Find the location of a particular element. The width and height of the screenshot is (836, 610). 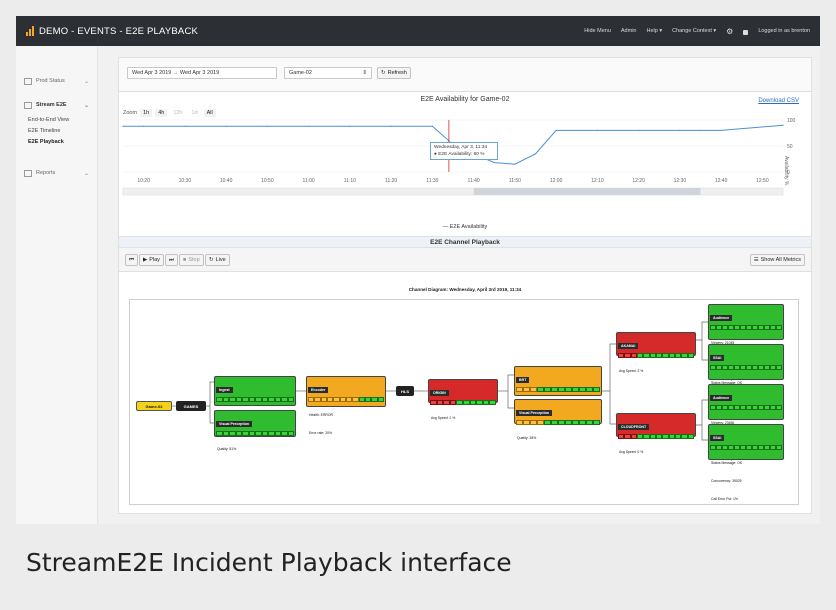

x-tick-label: 12:50 is located at coordinates (762, 181).